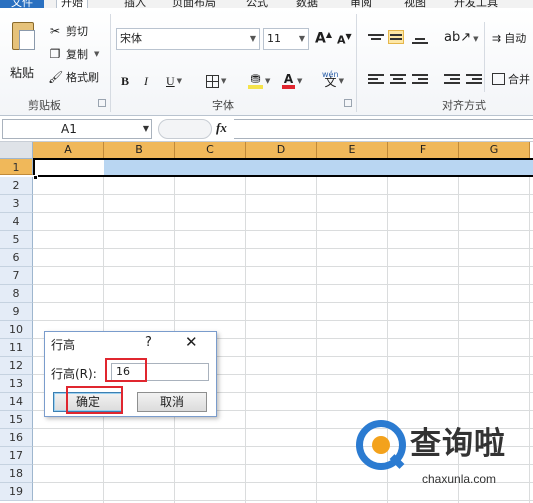 The image size is (533, 503). Describe the element at coordinates (72, 4) in the screenshot. I see `tab-home: 开始` at that location.